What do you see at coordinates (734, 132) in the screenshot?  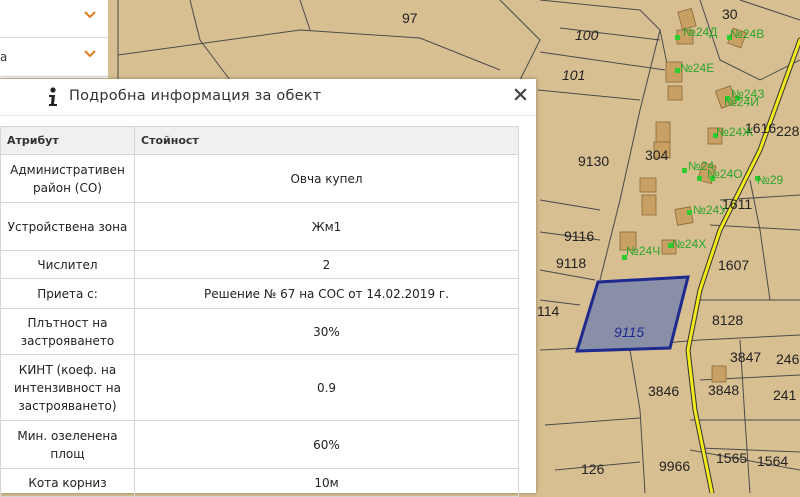 I see `building-label: №24Ж` at bounding box center [734, 132].